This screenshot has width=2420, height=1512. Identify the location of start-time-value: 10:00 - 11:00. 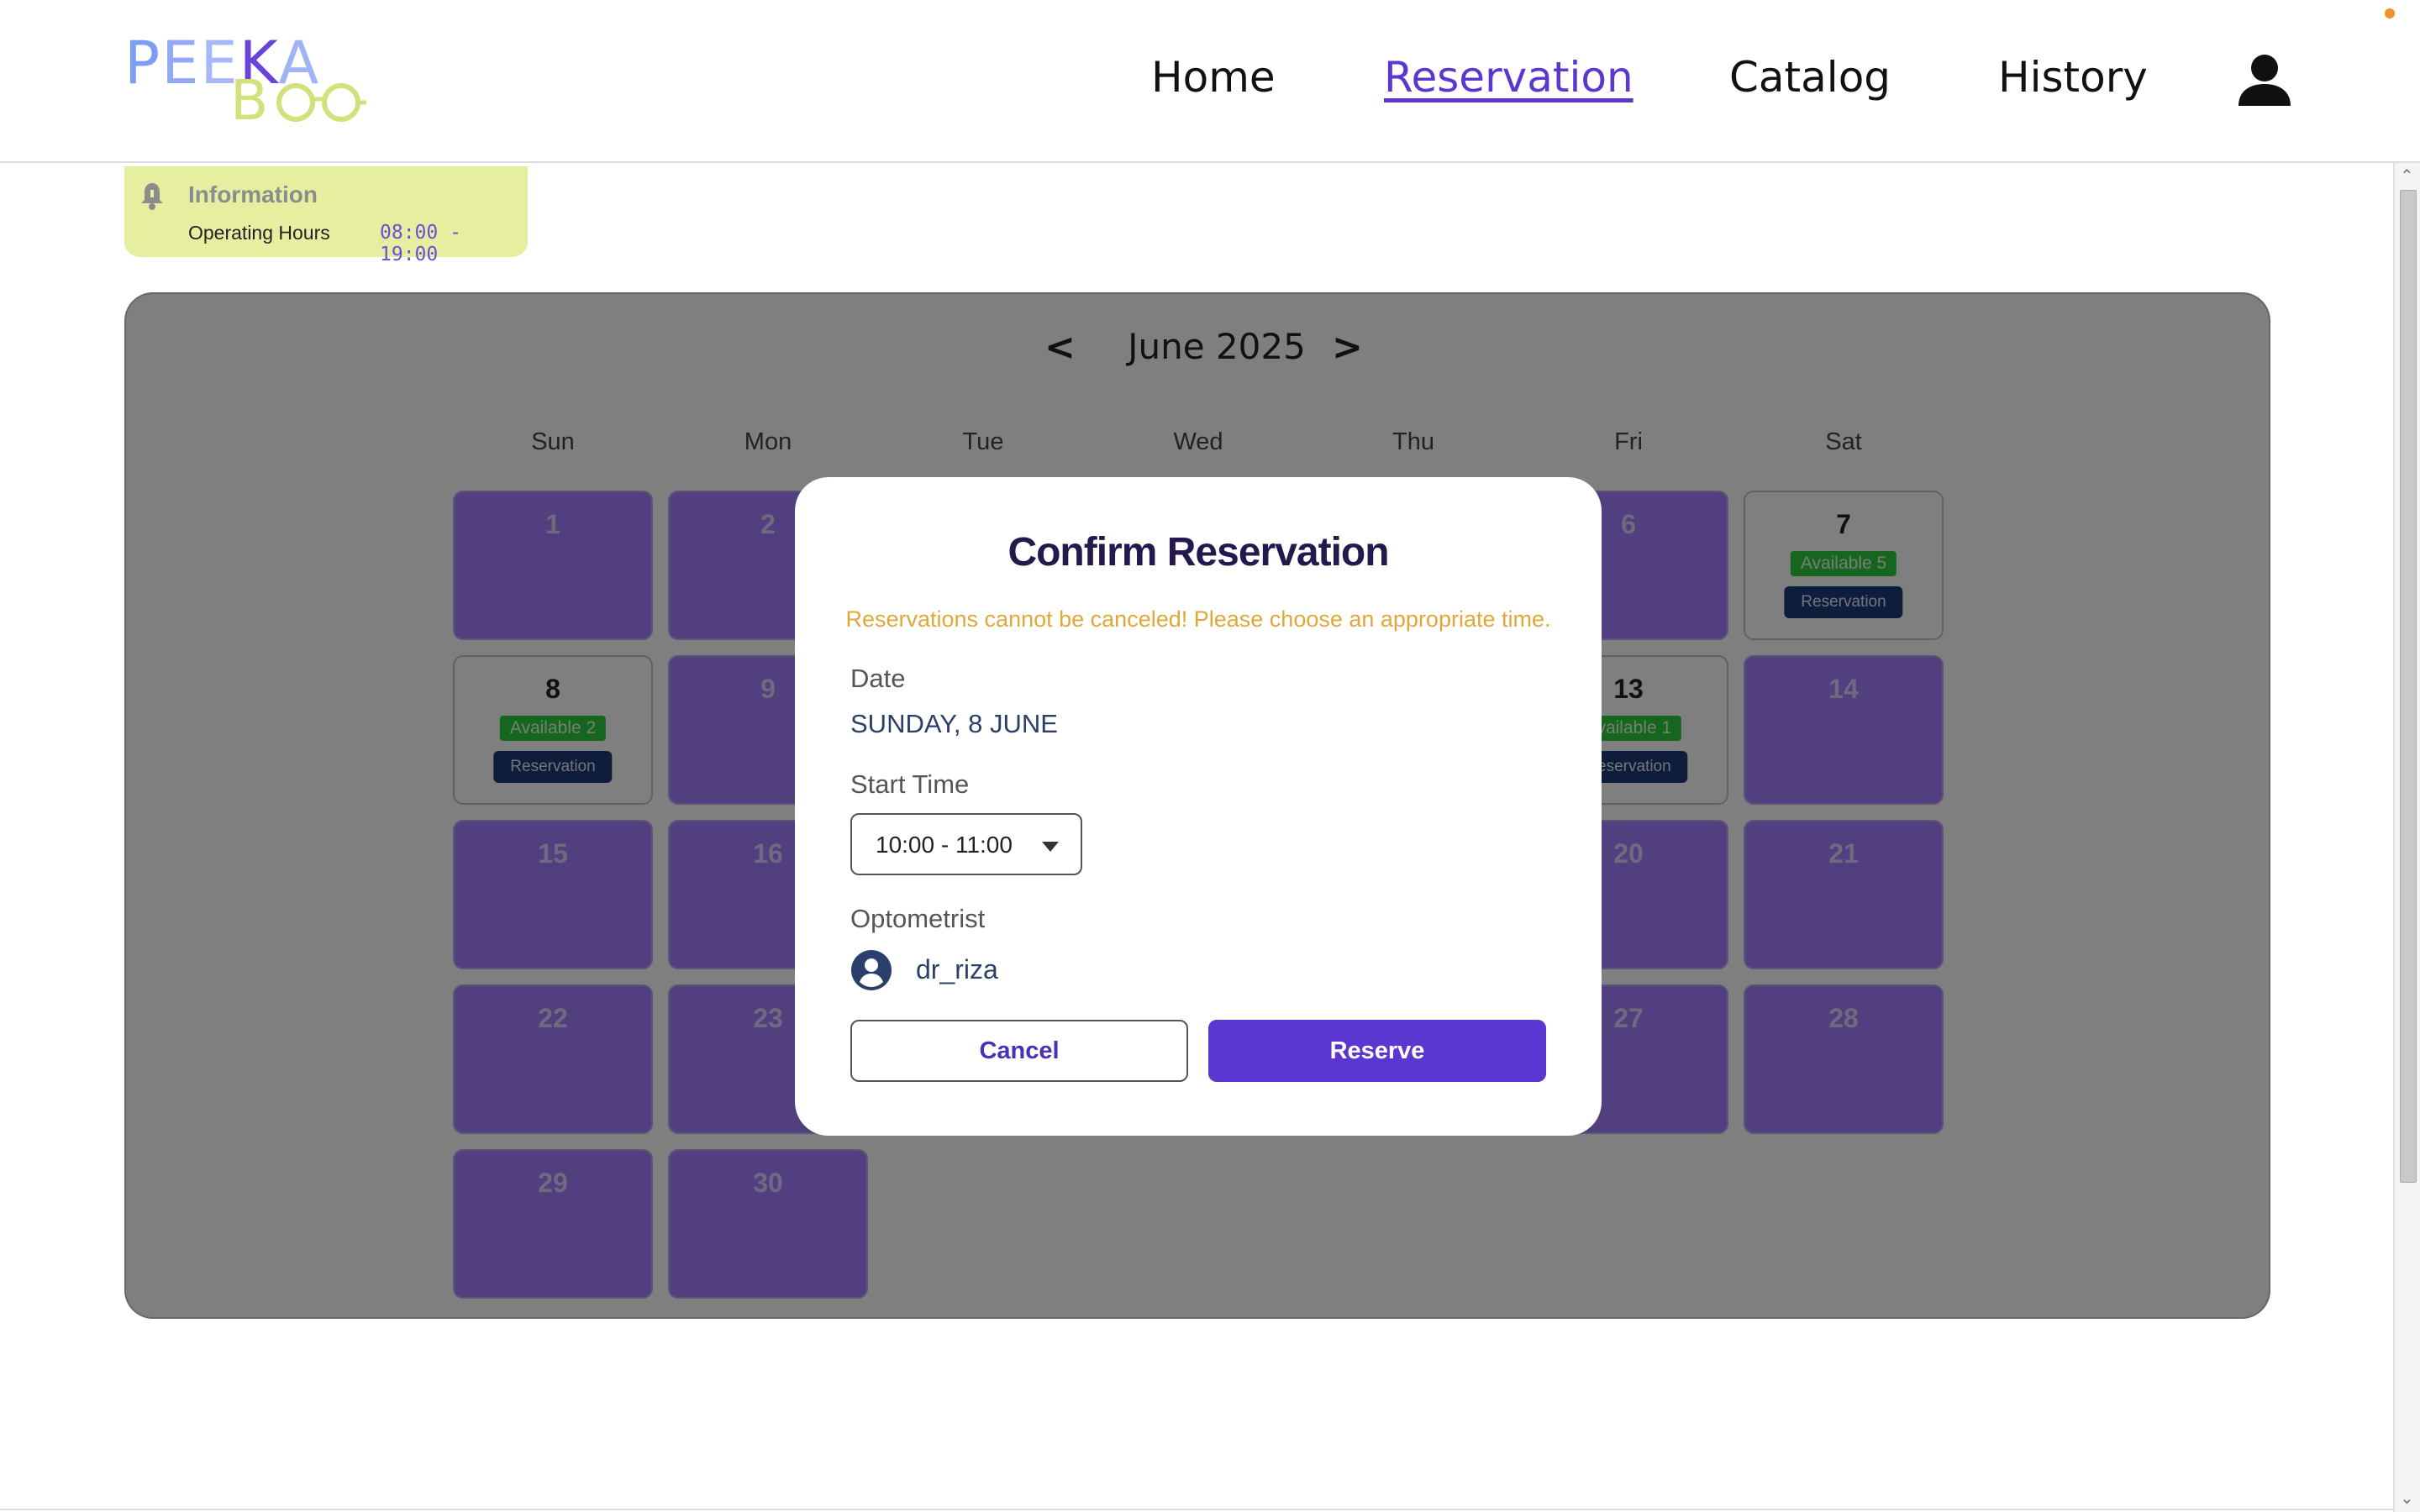
(944, 845).